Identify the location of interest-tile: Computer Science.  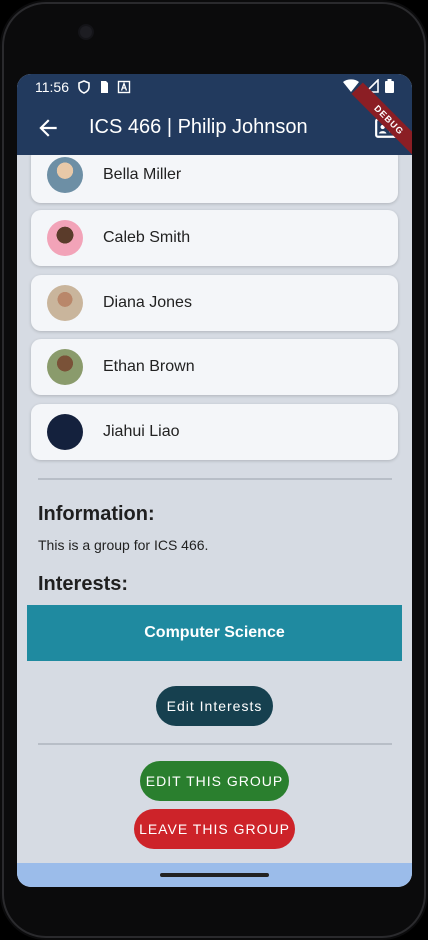
(214, 633).